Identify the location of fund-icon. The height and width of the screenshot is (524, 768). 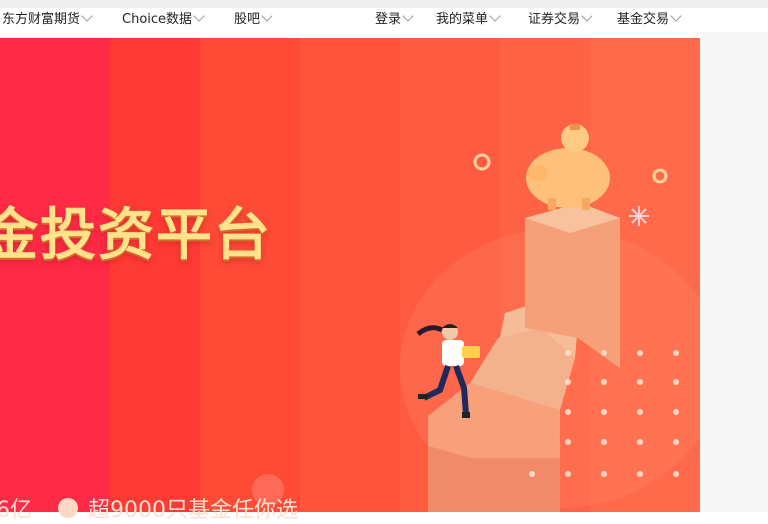
(68, 508).